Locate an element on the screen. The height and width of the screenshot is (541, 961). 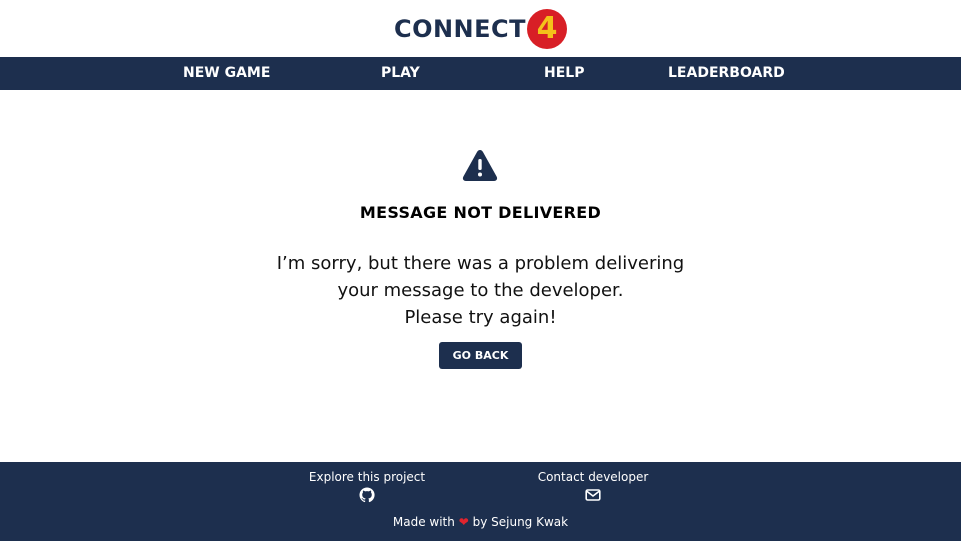
logo: CONNECT 4 is located at coordinates (480, 29).